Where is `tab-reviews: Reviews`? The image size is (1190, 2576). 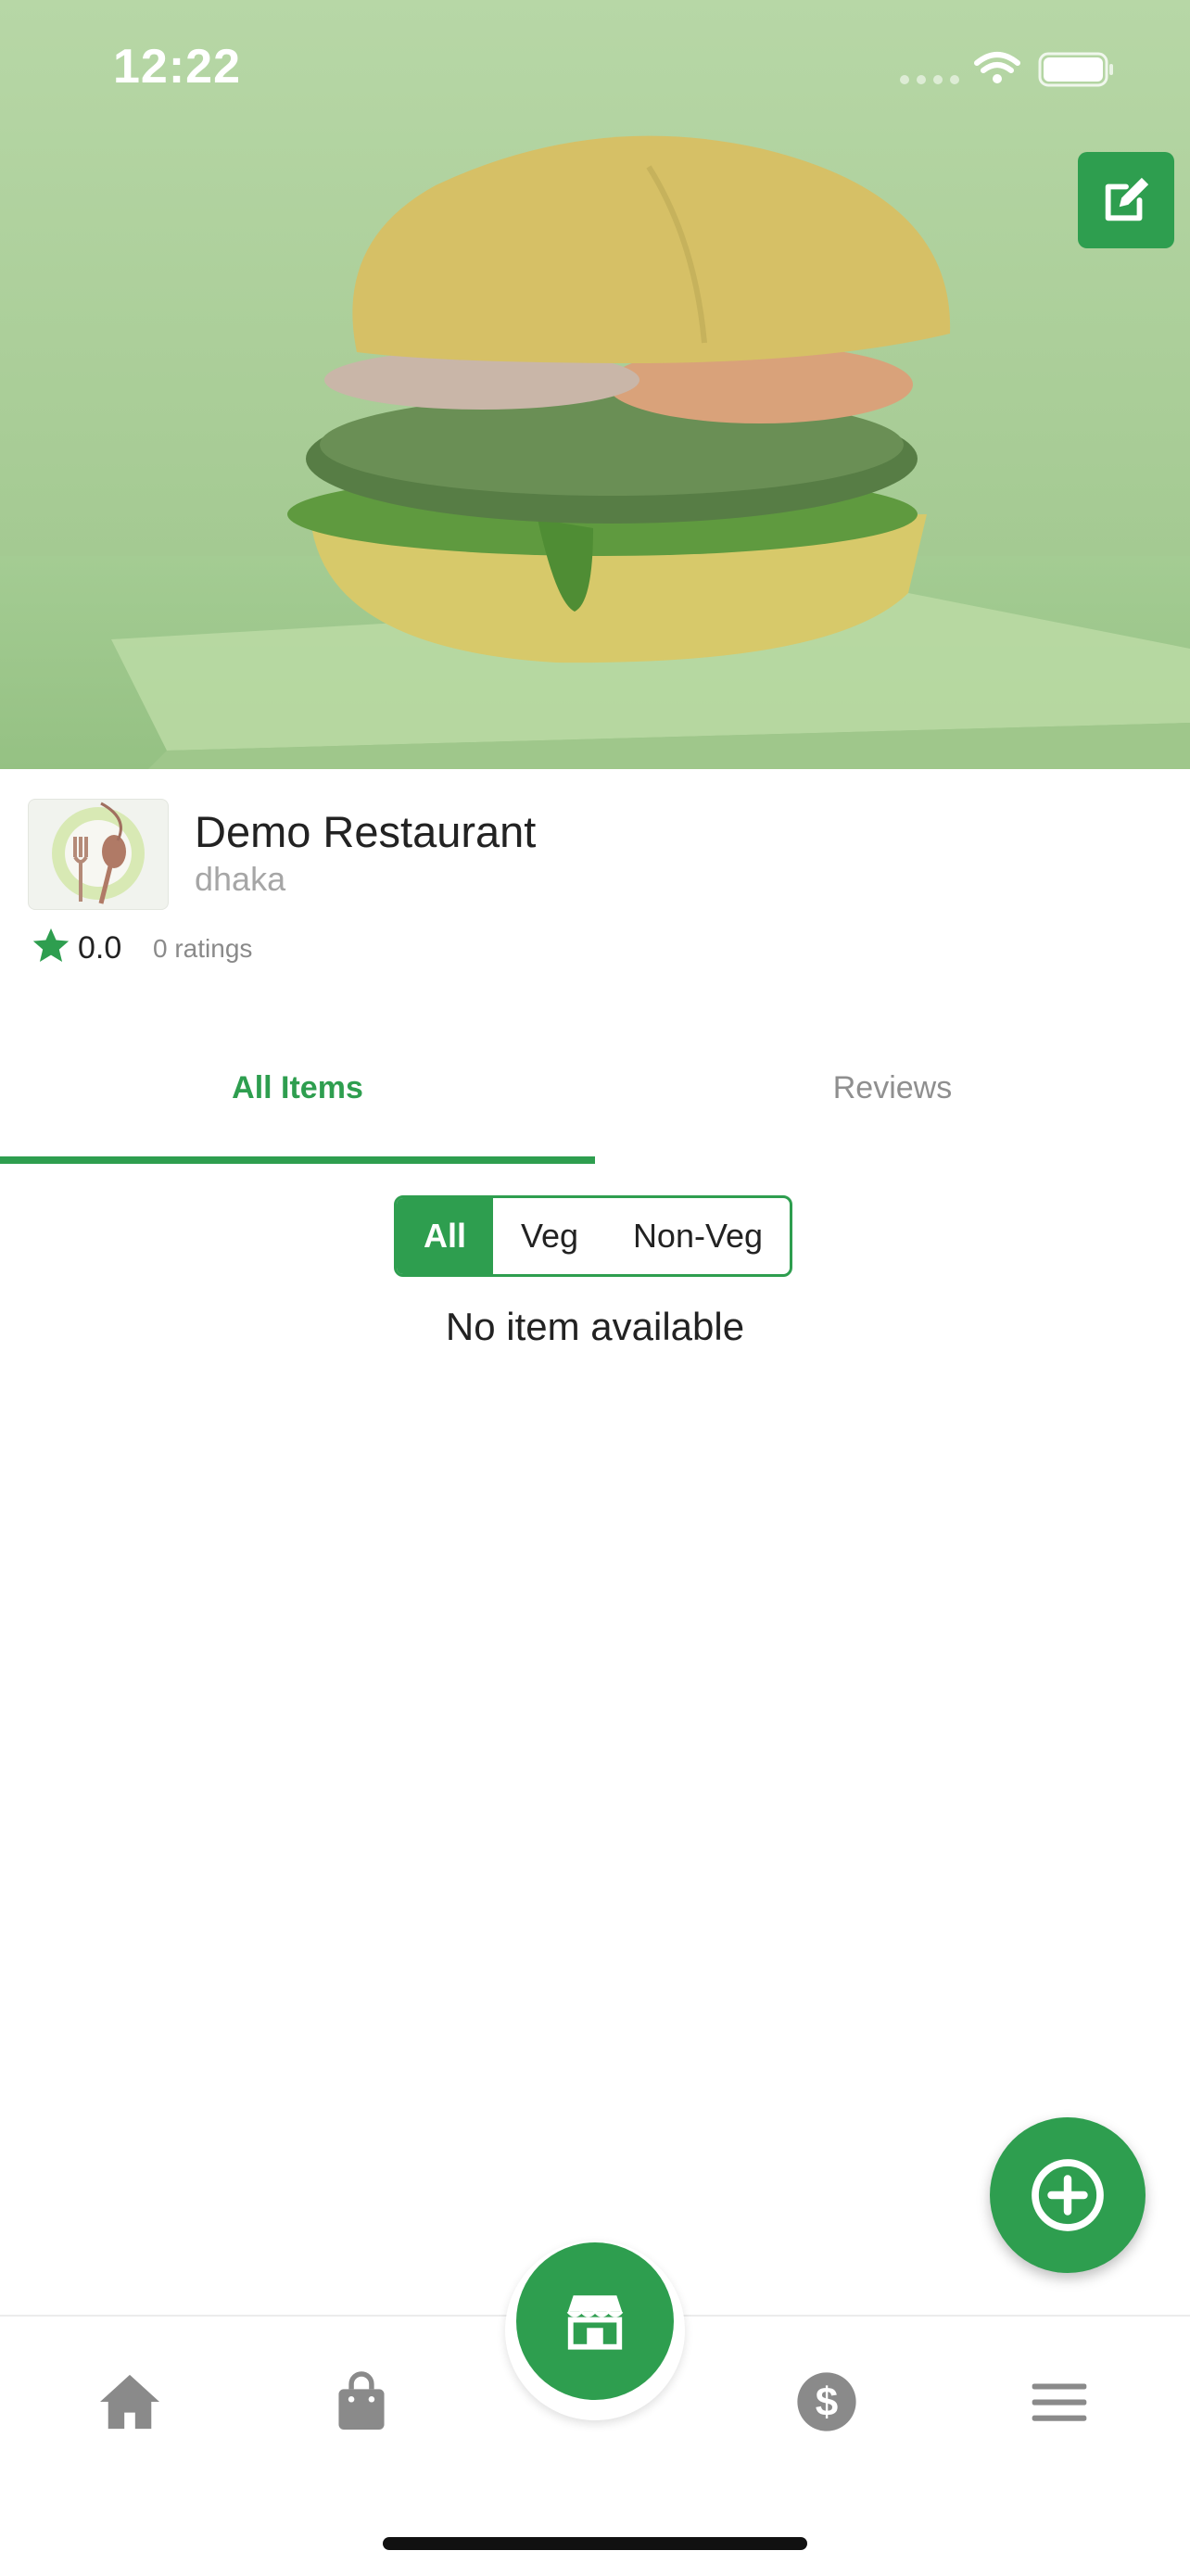 tab-reviews: Reviews is located at coordinates (892, 1088).